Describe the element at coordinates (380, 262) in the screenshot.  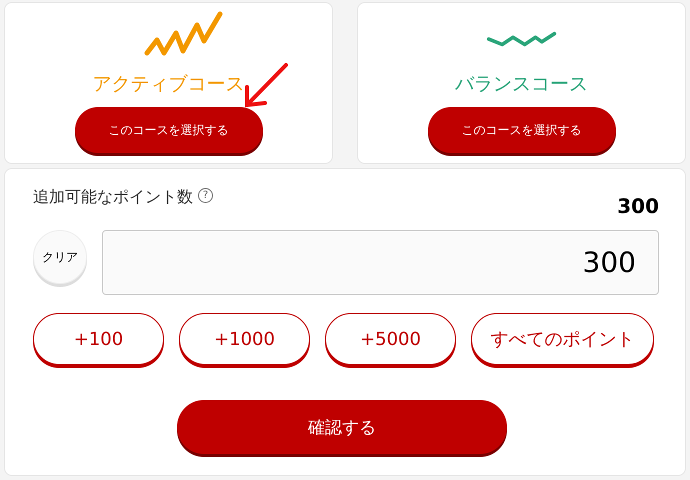
I see `points-input: 300` at that location.